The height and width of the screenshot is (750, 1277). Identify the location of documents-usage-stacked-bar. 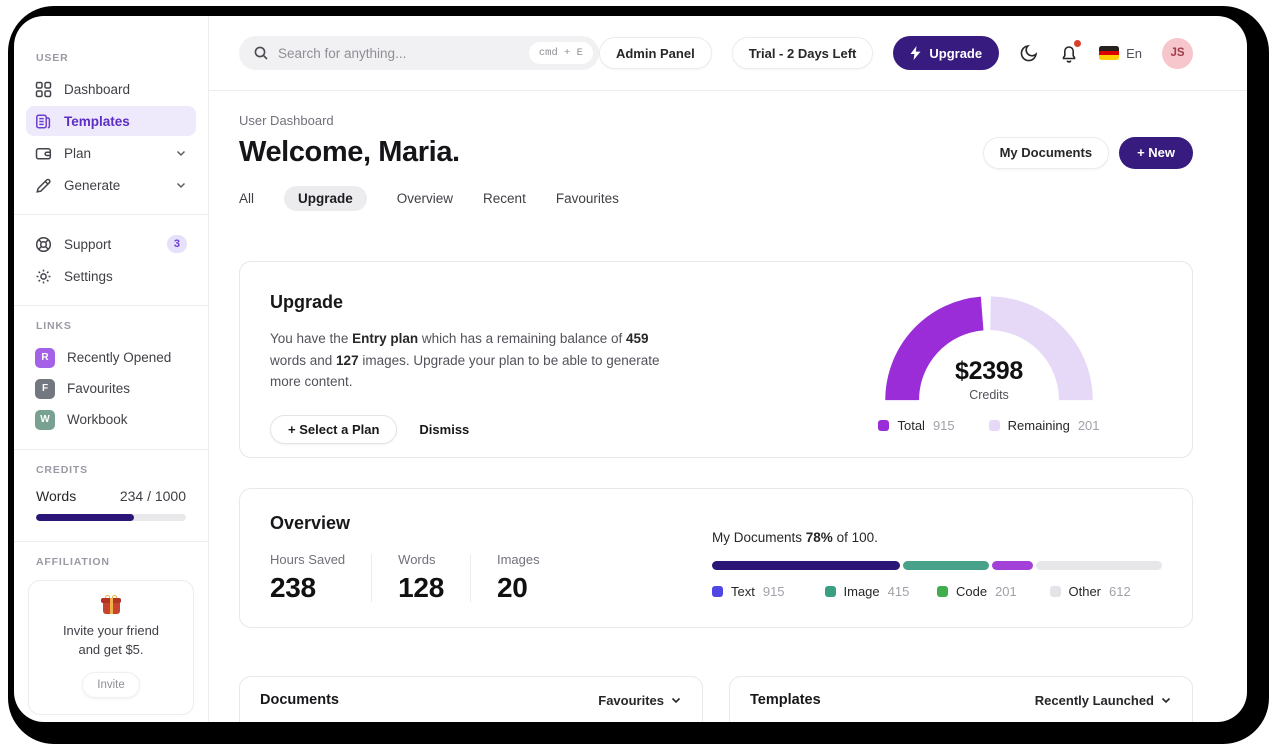
(937, 565).